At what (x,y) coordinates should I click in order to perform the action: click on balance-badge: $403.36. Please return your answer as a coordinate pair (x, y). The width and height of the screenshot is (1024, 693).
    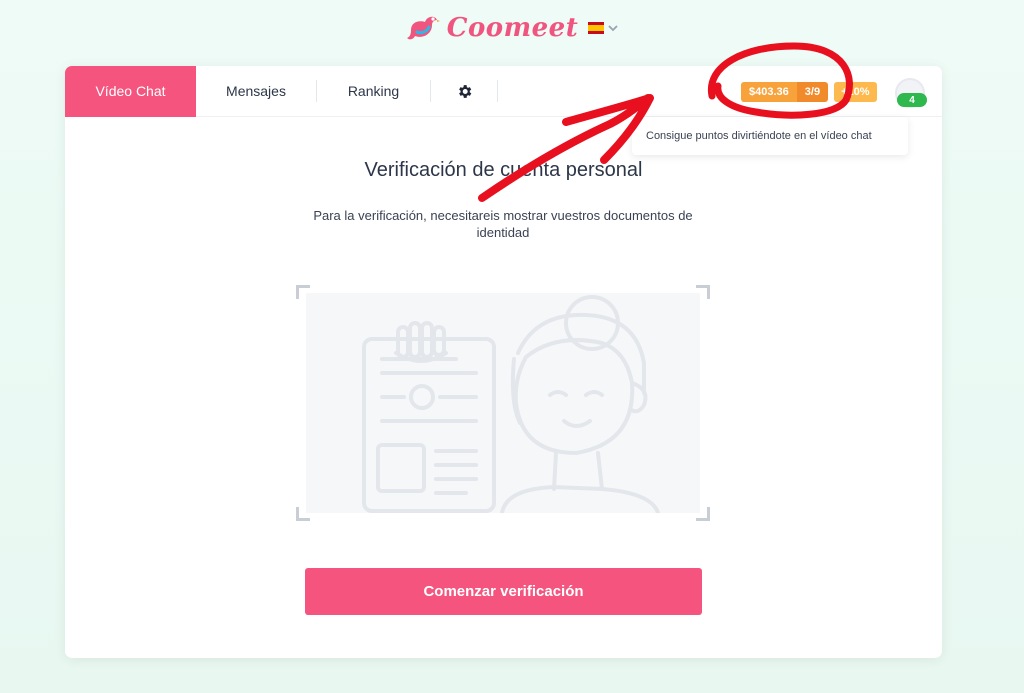
    Looking at the image, I should click on (769, 92).